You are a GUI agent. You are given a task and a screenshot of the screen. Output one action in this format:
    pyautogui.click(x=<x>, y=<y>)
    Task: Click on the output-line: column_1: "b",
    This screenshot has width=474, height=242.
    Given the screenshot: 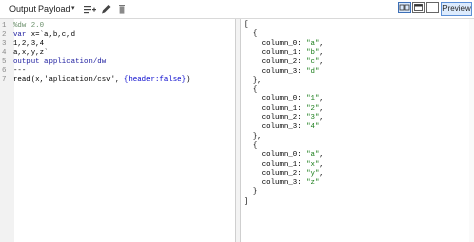 What is the action you would take?
    pyautogui.click(x=284, y=53)
    